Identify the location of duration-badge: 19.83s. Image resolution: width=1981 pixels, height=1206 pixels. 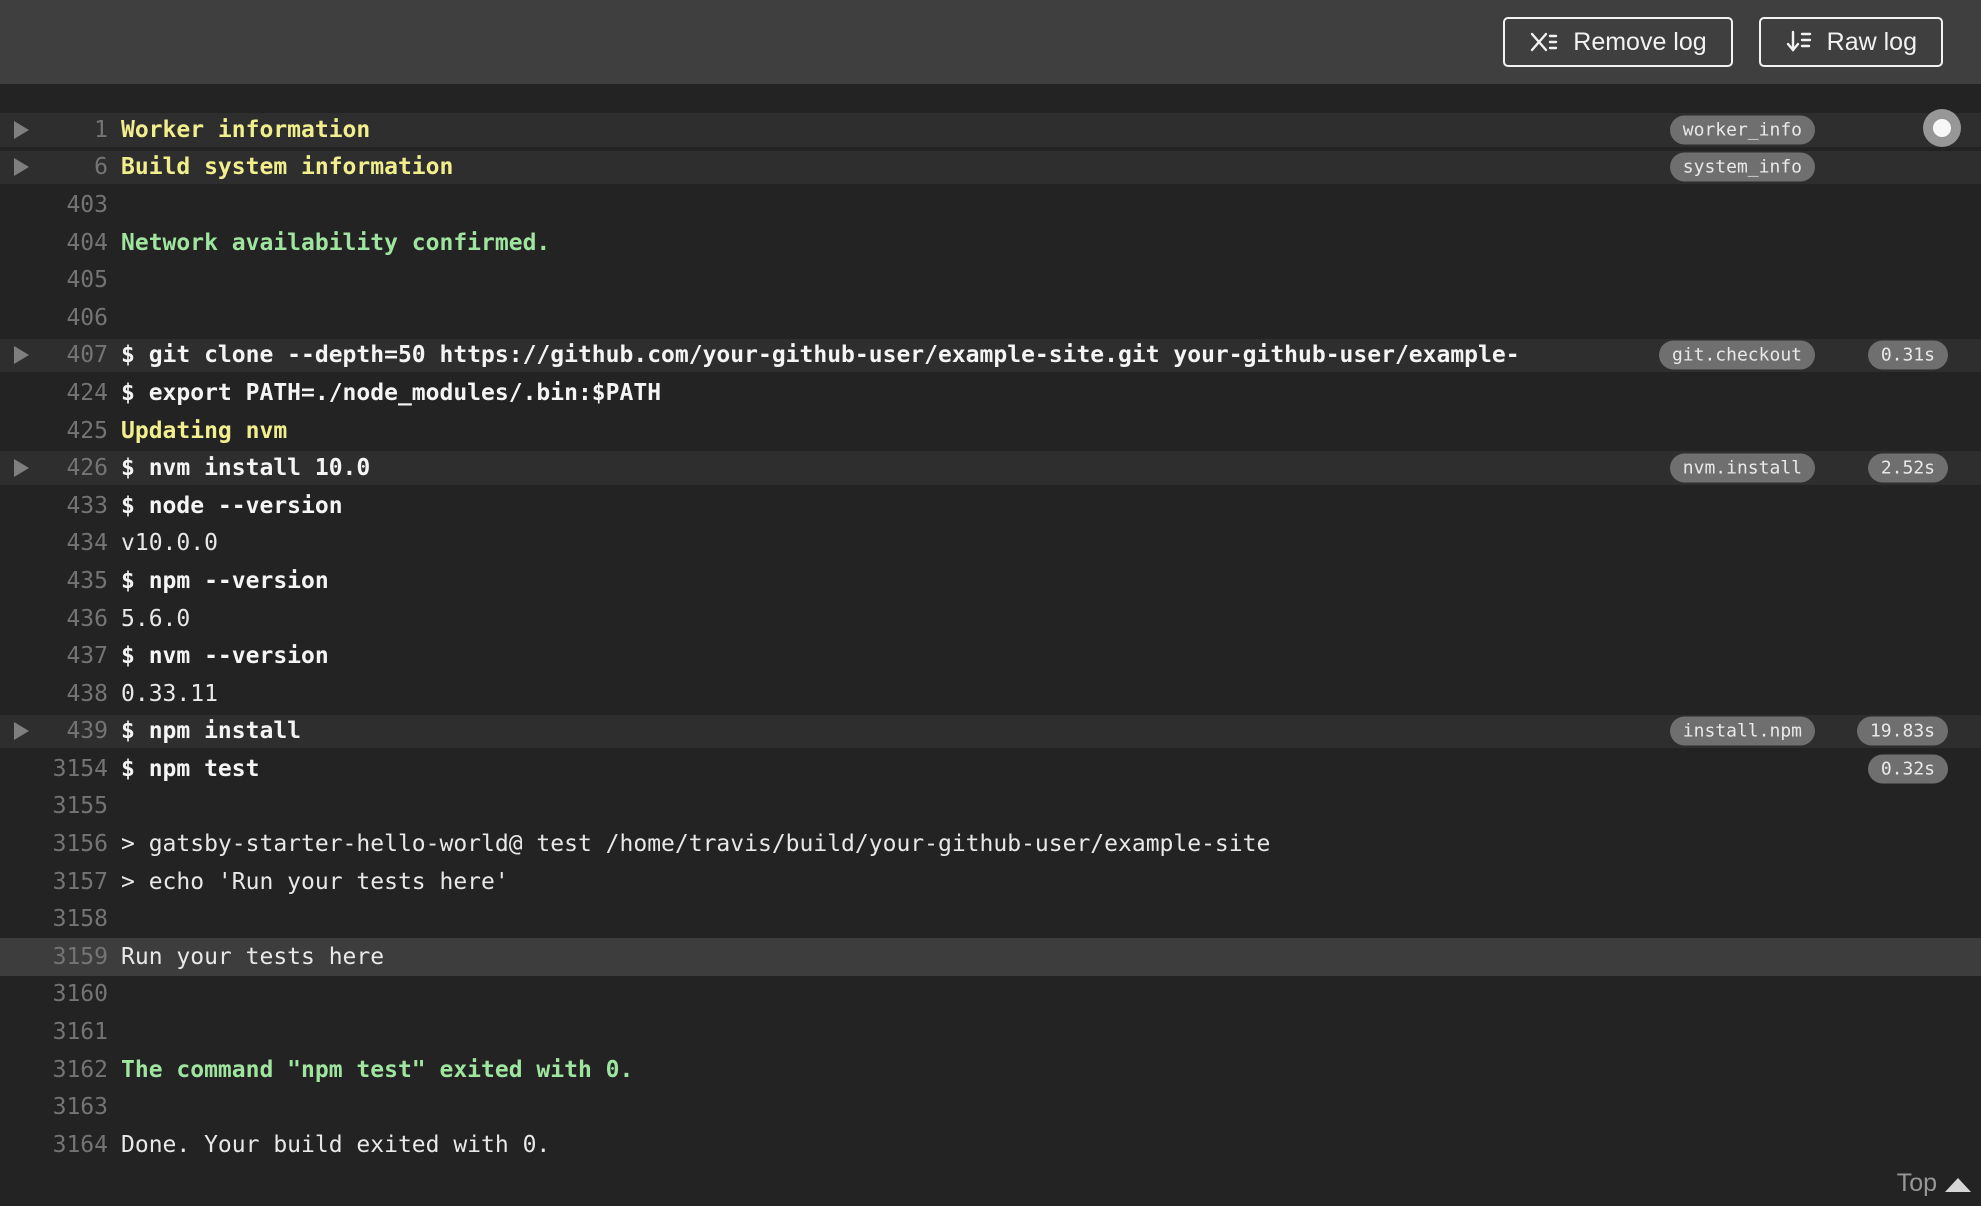
(1902, 731).